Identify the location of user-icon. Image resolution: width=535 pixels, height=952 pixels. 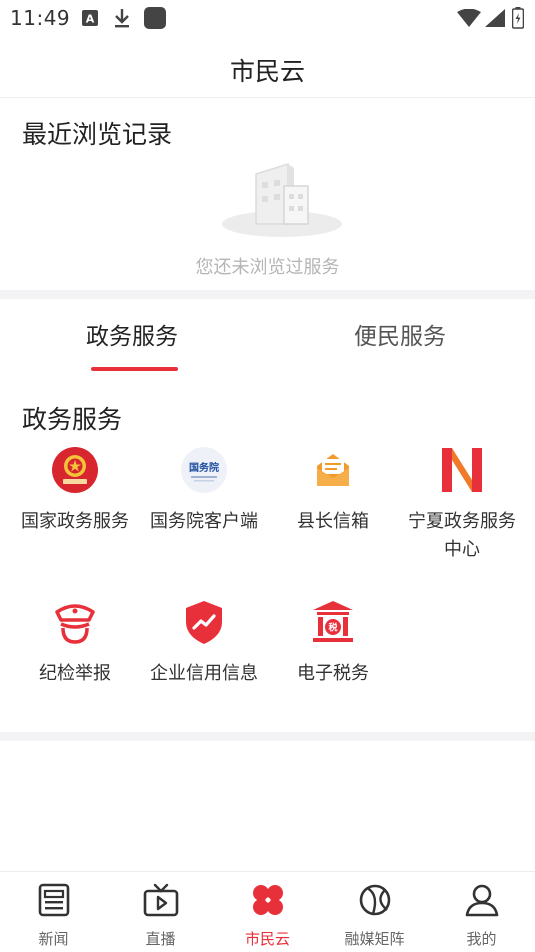
(482, 900).